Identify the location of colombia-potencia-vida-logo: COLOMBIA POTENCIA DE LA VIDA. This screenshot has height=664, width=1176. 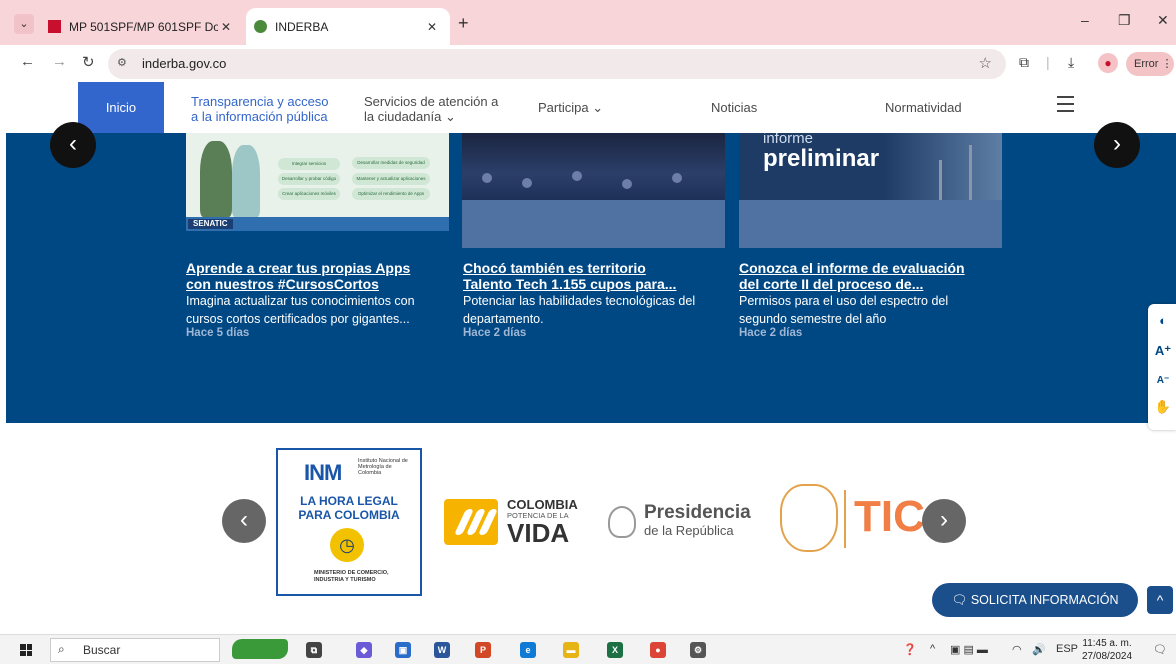
(514, 521).